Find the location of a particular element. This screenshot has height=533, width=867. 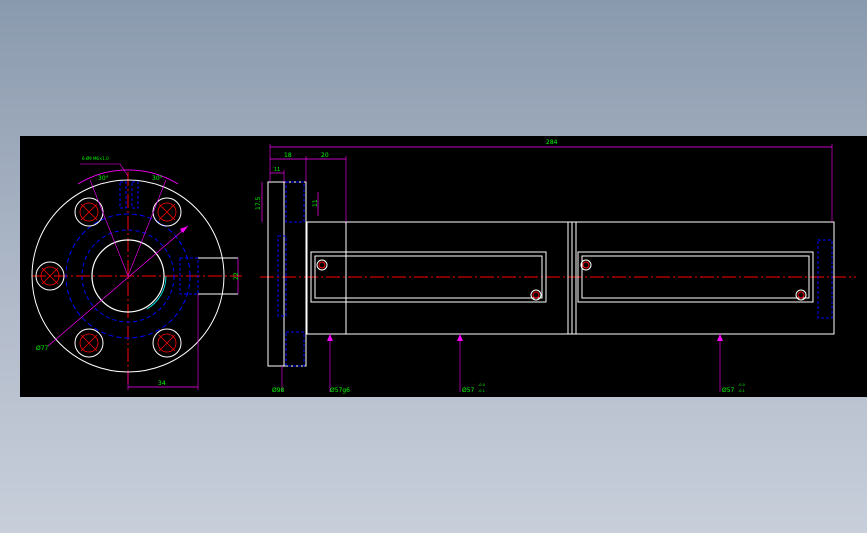

dia-57g6-arrow is located at coordinates (330, 337).